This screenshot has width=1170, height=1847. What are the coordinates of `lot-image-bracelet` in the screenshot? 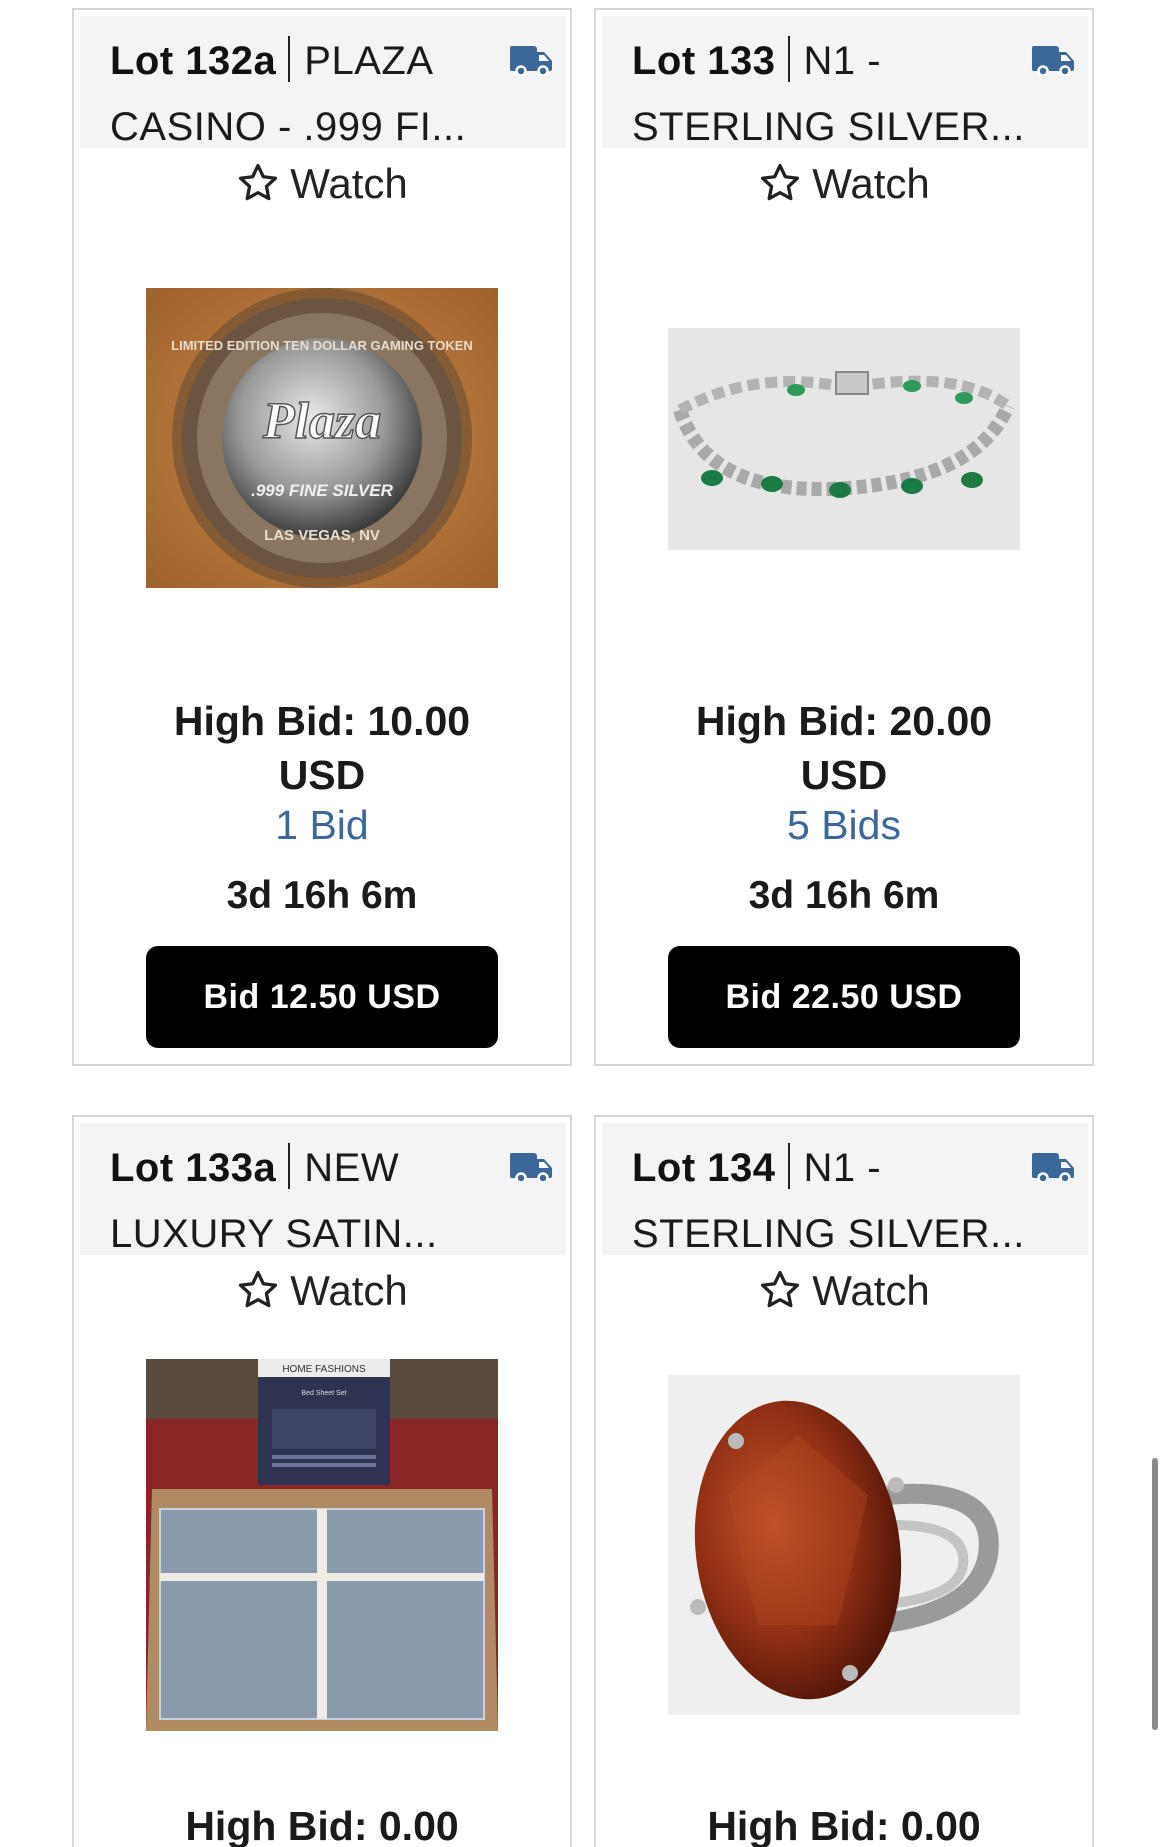 It's located at (844, 439).